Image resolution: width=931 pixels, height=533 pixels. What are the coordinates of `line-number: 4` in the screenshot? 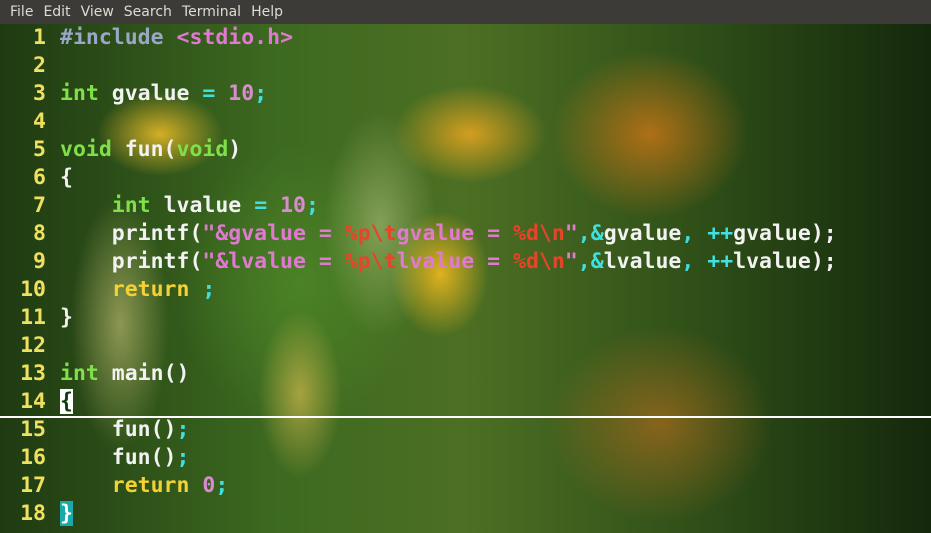 It's located at (39, 121).